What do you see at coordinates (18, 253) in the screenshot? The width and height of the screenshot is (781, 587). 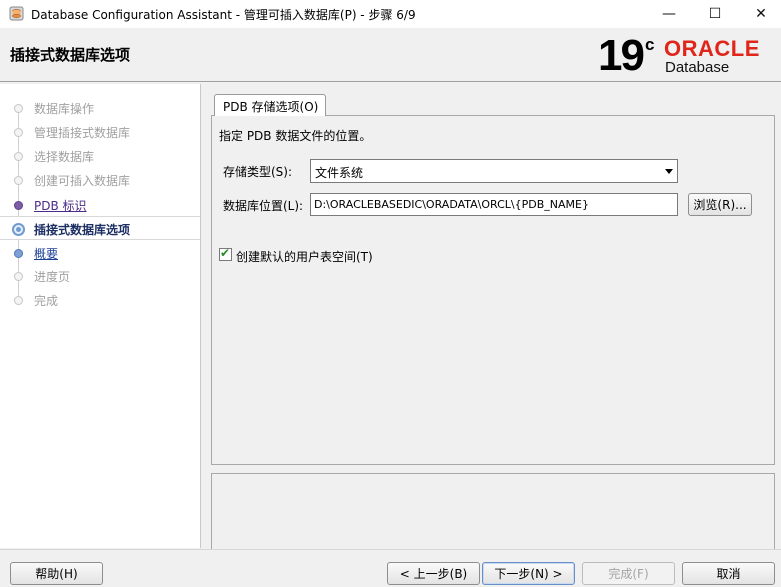 I see `step-next-icon` at bounding box center [18, 253].